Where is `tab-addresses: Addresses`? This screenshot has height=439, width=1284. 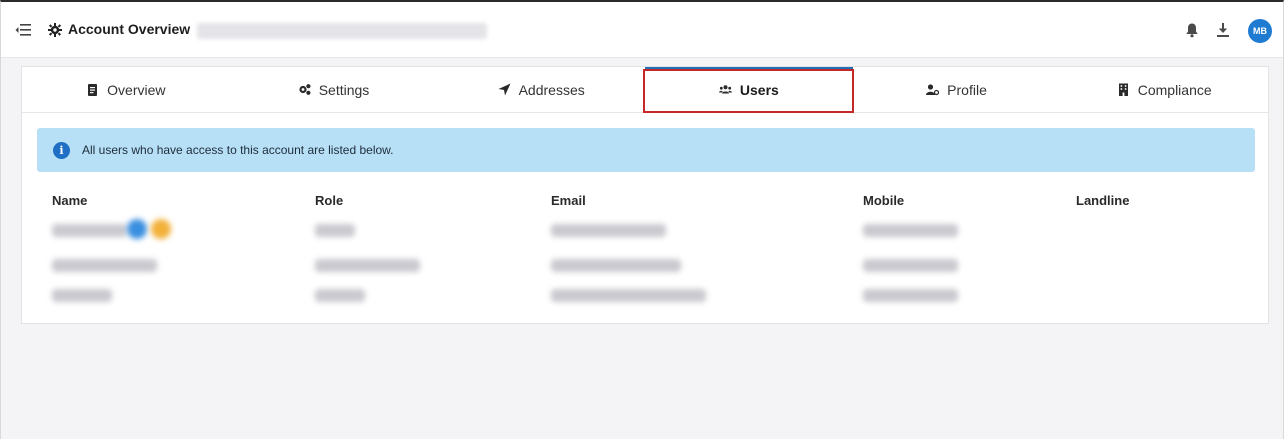
tab-addresses: Addresses is located at coordinates (541, 89).